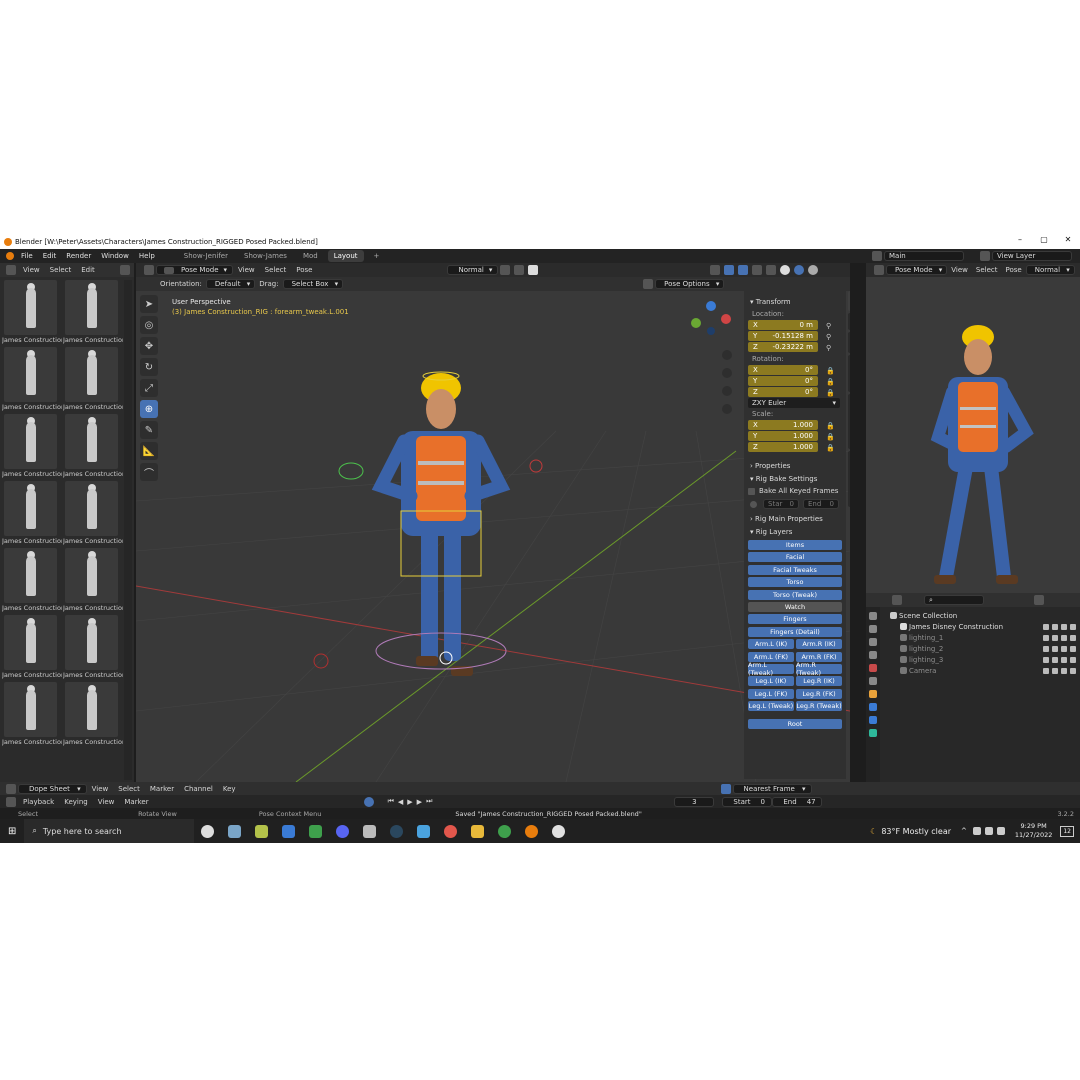 This screenshot has height=1080, width=1080. What do you see at coordinates (771, 270) in the screenshot?
I see `wireframe-shading-icon` at bounding box center [771, 270].